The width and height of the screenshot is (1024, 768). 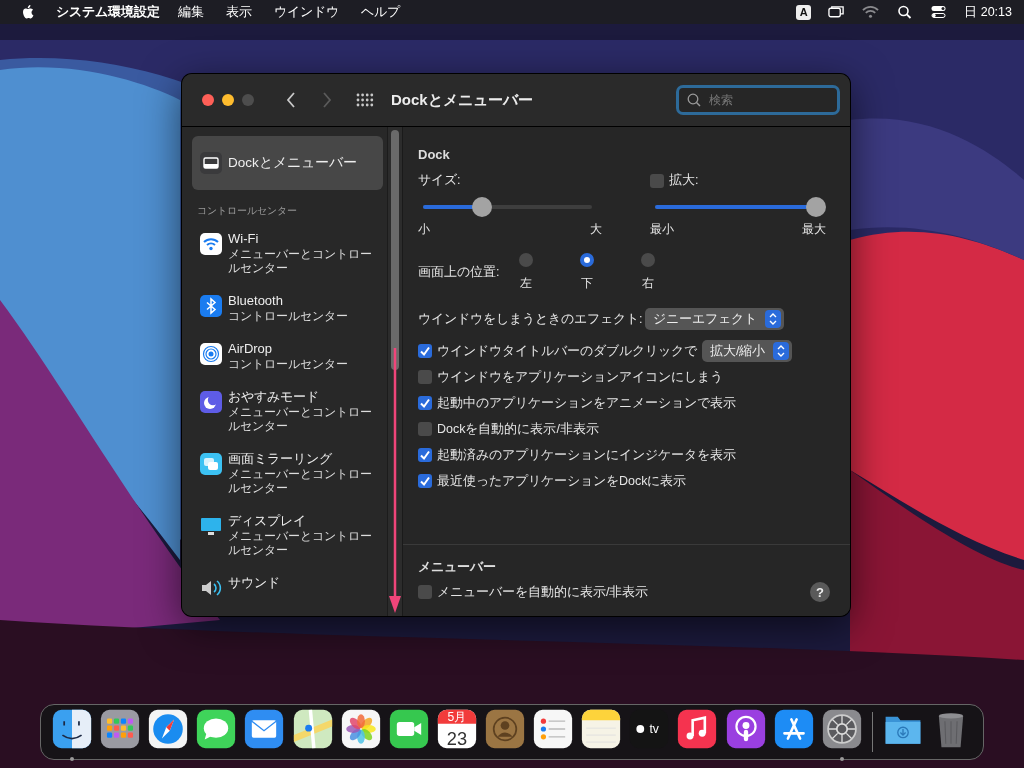 I want to click on magnification-checkbox, so click(x=657, y=180).